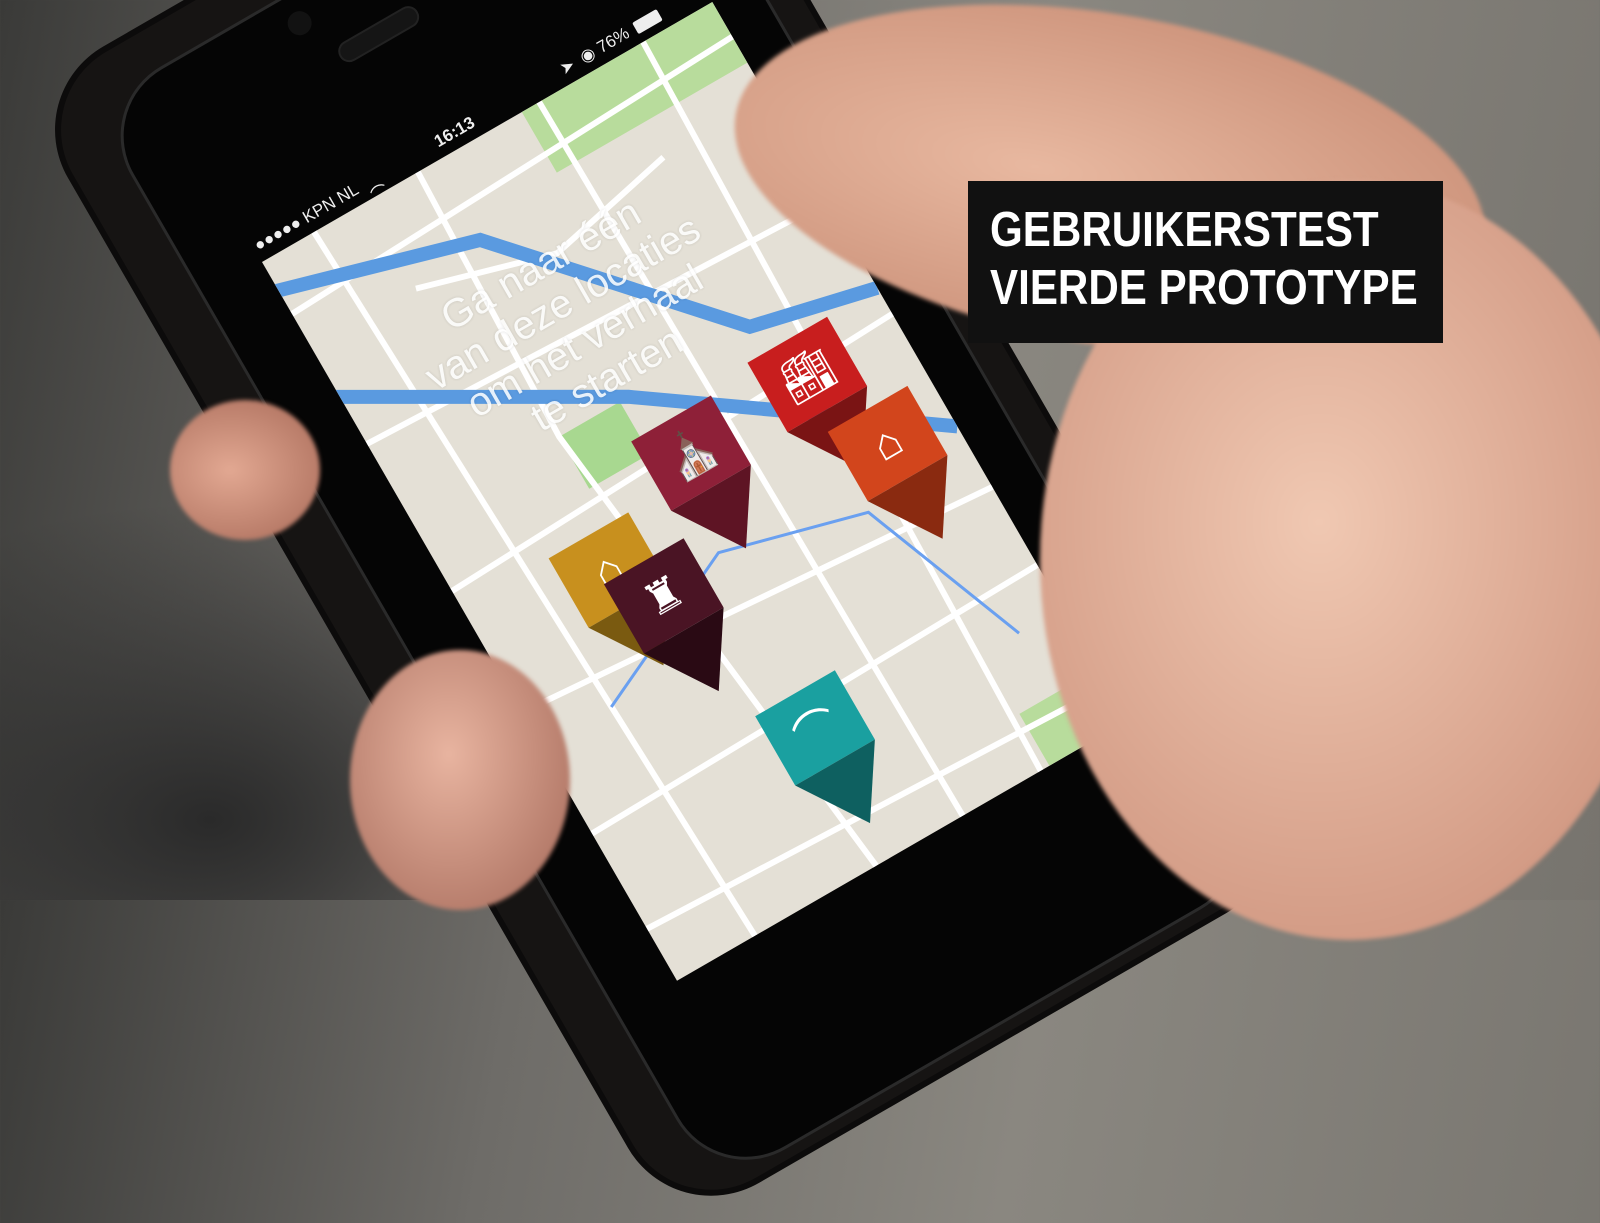  I want to click on caption-box: GEBRUIKERSTEST VIERDE PROTOTYPE, so click(1205, 262).